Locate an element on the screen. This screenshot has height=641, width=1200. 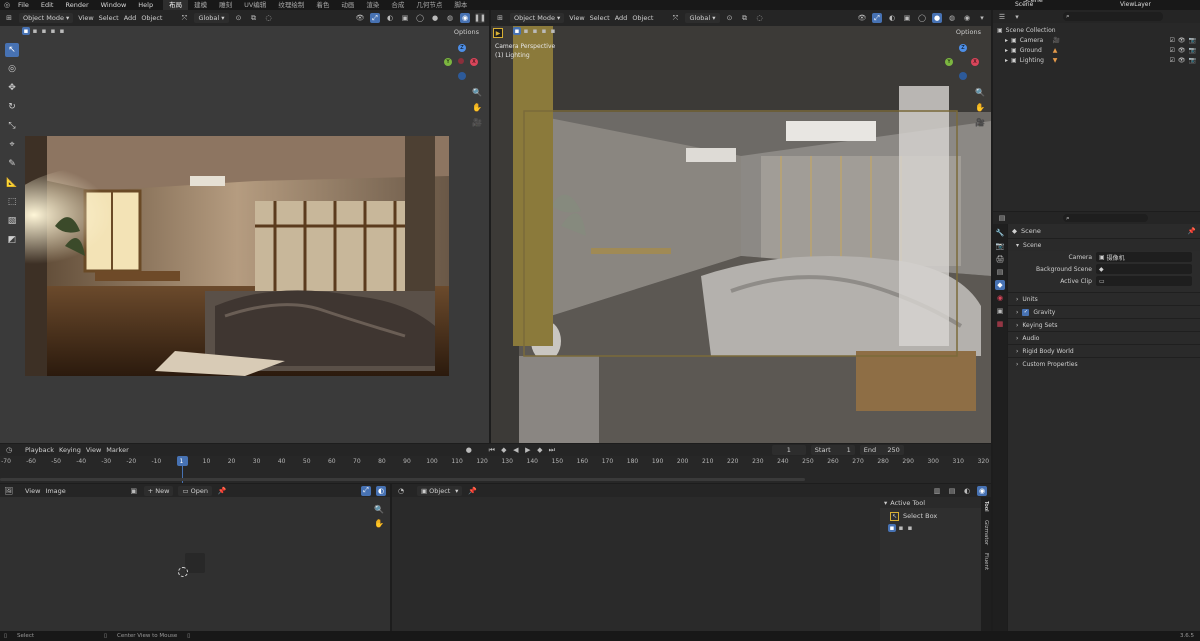
extra-tool-1-icon: ▧ is located at coordinates (12, 221).